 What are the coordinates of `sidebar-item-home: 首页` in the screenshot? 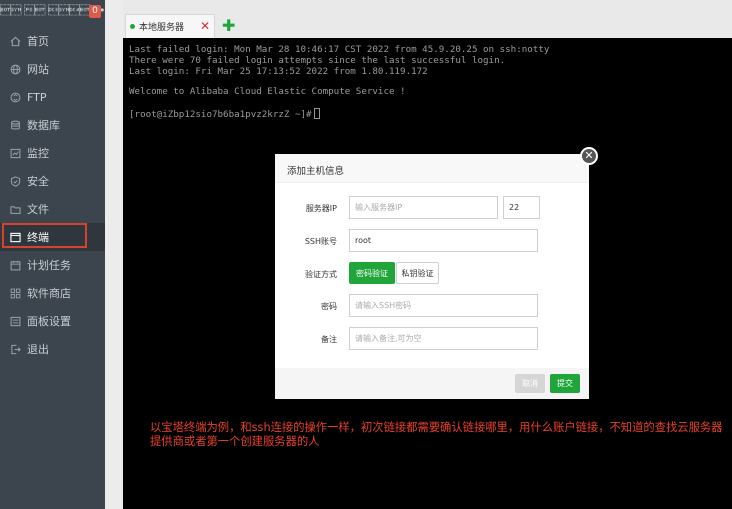 It's located at (52, 41).